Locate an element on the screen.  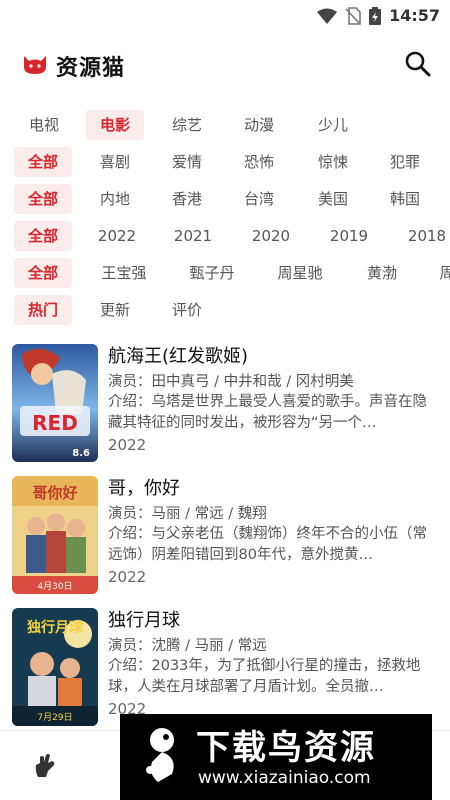
category-filter-row: 电视 电影 综艺 动漫 少儿 is located at coordinates (225, 124).